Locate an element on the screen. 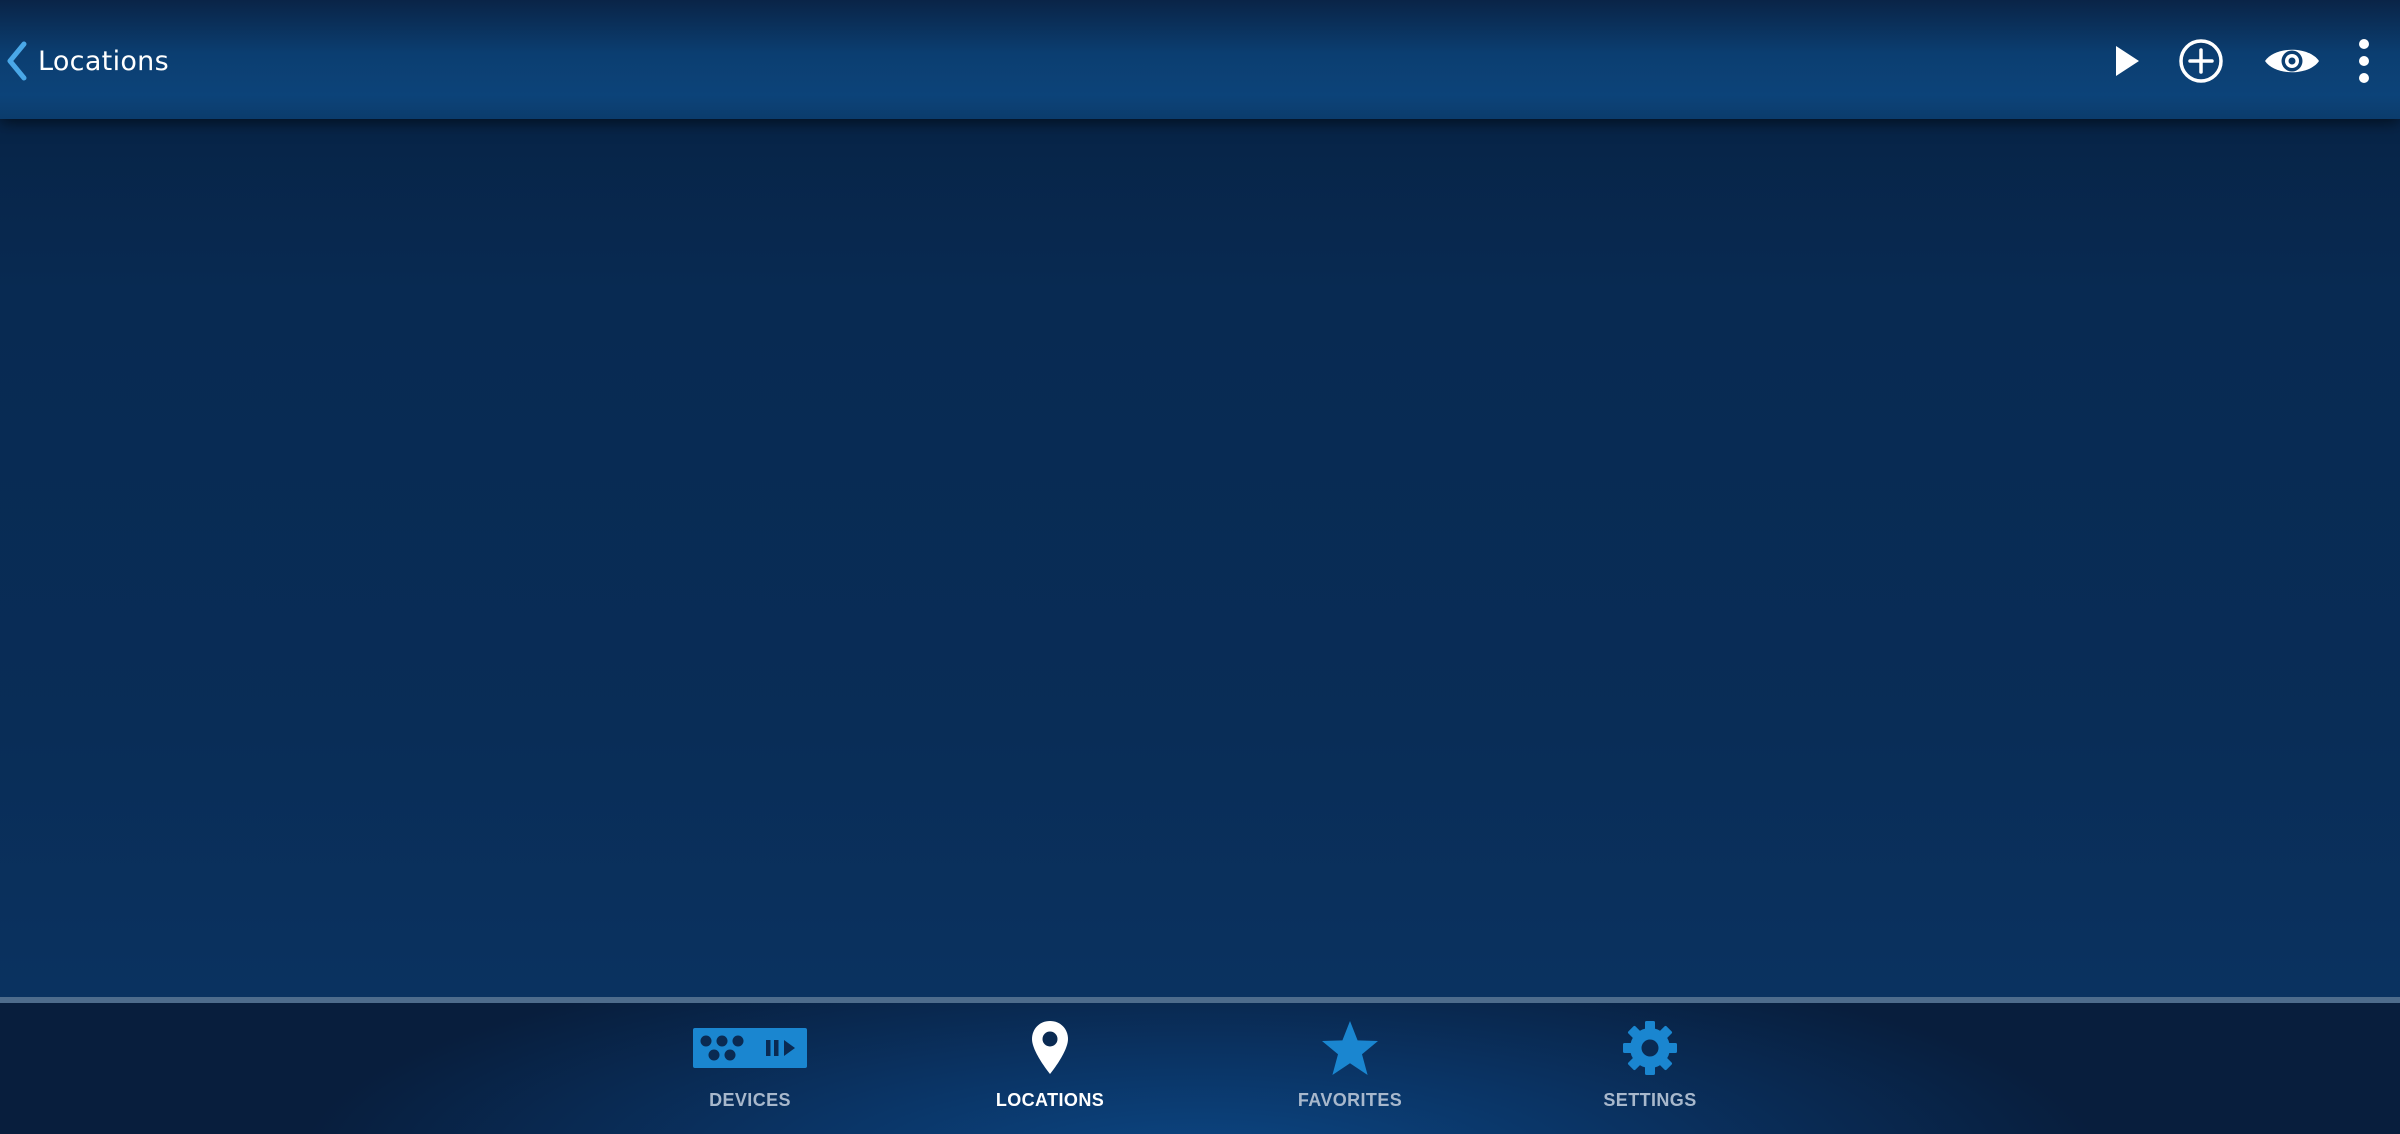 The image size is (2400, 1134). play-button is located at coordinates (2127, 61).